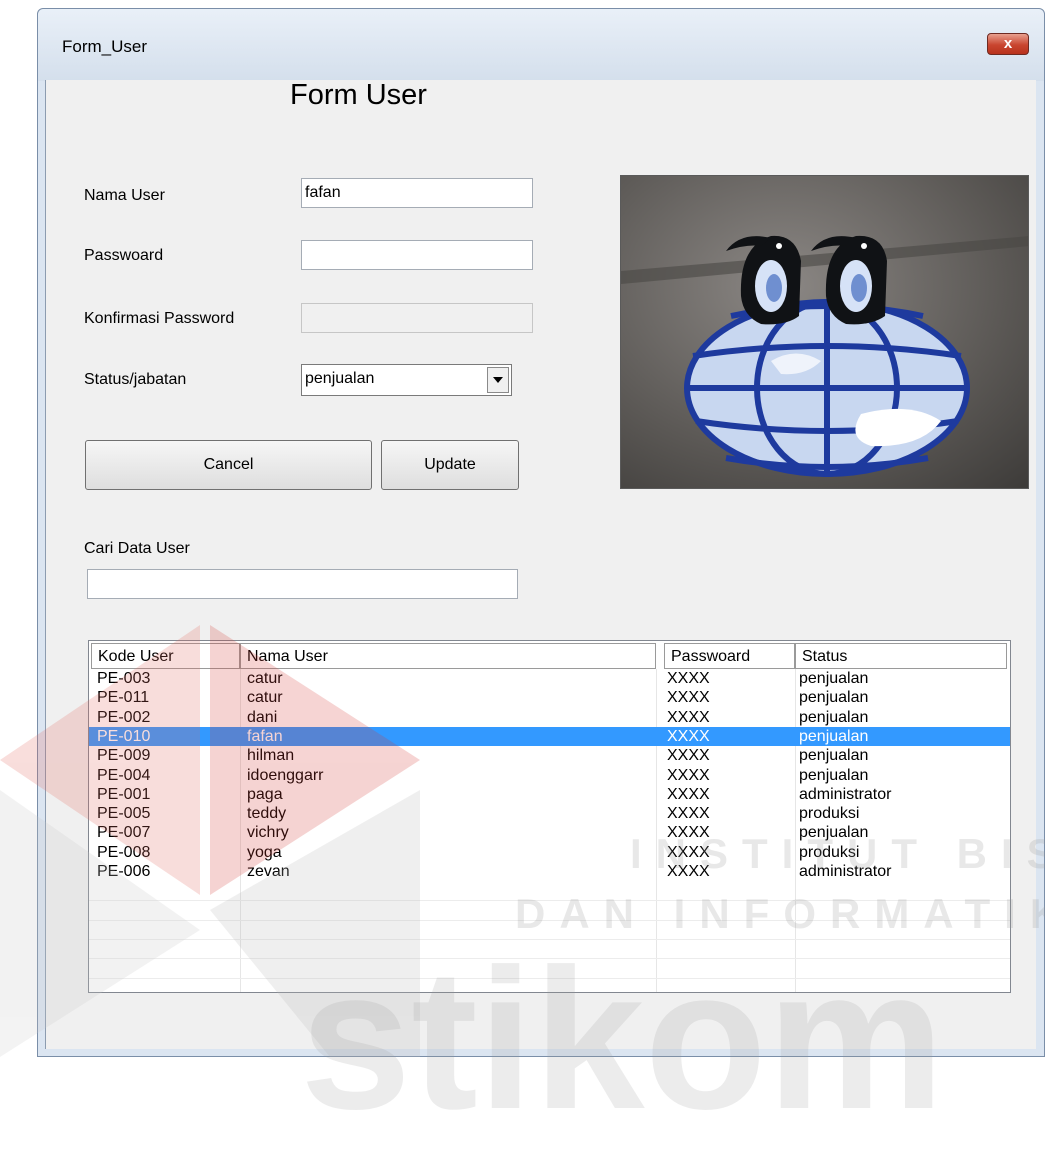 The image size is (1045, 1151). I want to click on cell-kode-user: PE-001, so click(124, 794).